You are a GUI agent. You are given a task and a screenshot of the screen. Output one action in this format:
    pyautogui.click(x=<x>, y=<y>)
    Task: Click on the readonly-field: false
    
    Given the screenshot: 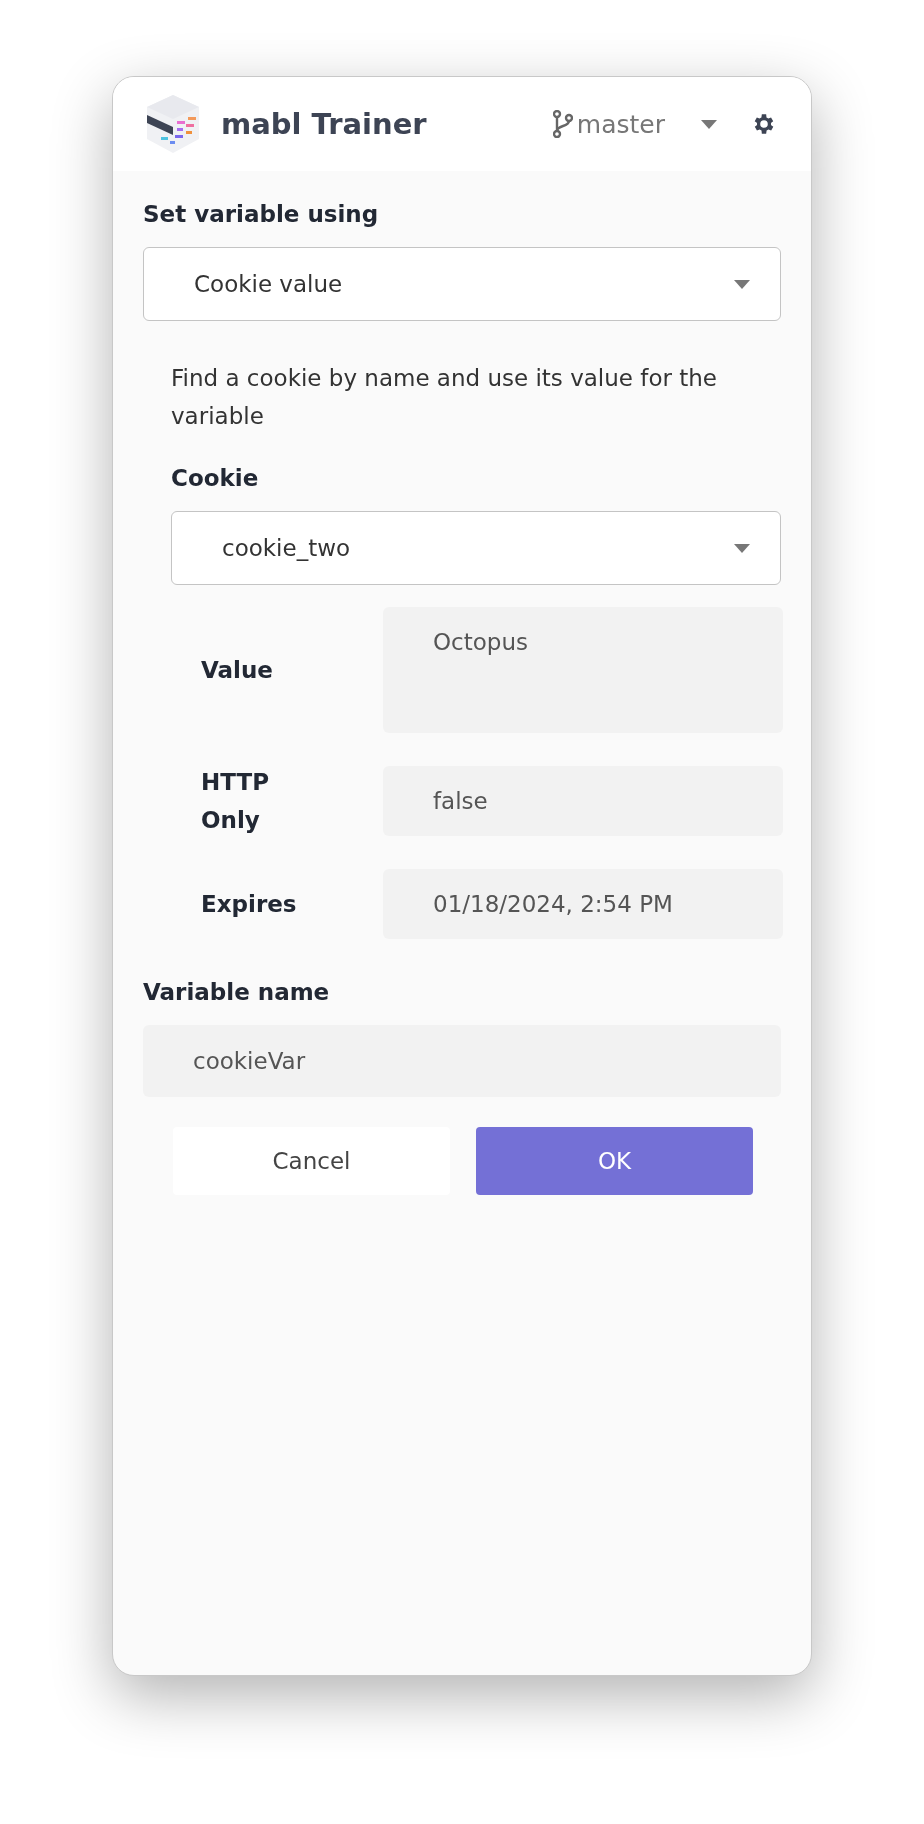 What is the action you would take?
    pyautogui.click(x=583, y=801)
    